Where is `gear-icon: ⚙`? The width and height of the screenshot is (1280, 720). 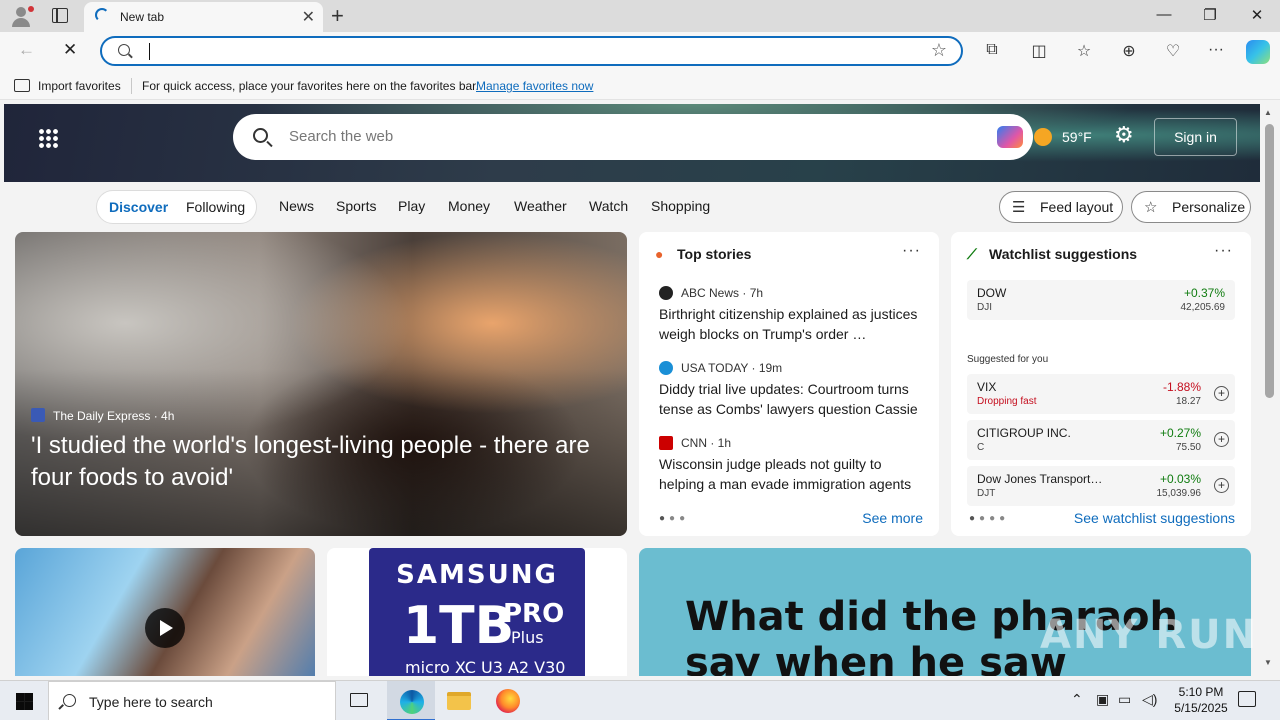
gear-icon: ⚙ is located at coordinates (1124, 135).